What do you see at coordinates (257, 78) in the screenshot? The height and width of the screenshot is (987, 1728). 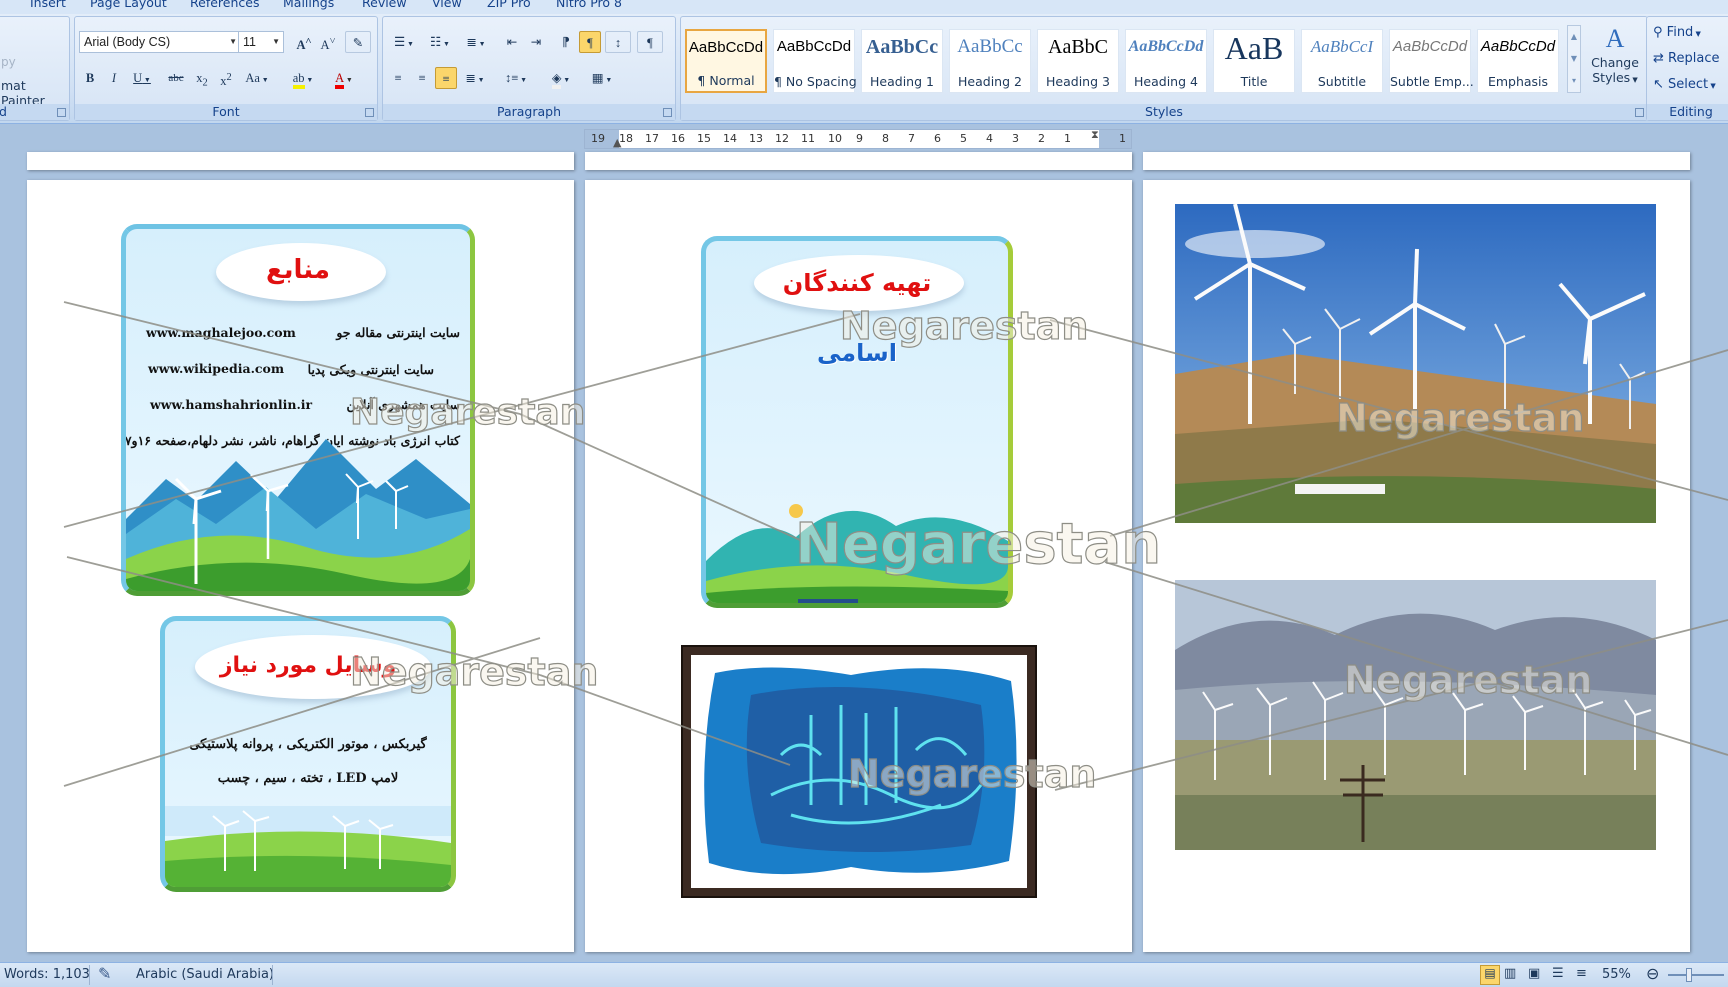 I see `change-case-icon: Aa ▼` at bounding box center [257, 78].